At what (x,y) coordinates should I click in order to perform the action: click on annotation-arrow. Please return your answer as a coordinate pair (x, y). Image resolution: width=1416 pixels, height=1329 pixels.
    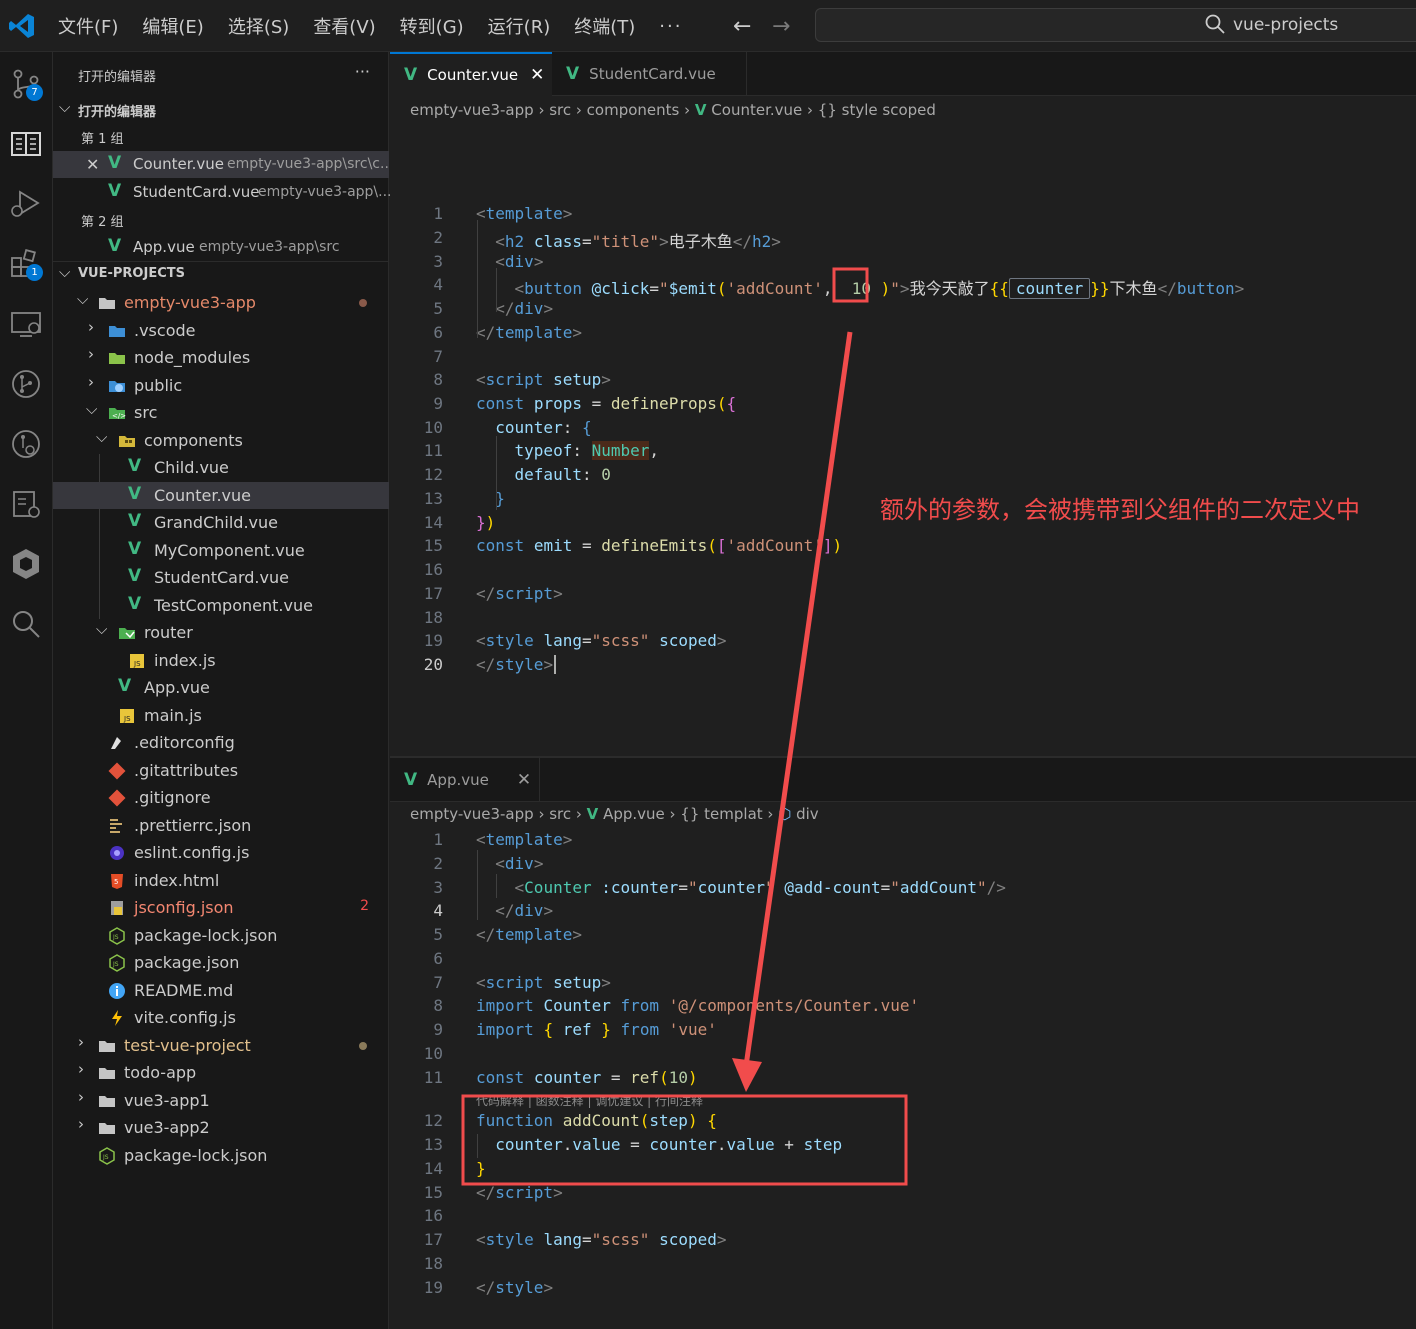
    Looking at the image, I should click on (798, 699).